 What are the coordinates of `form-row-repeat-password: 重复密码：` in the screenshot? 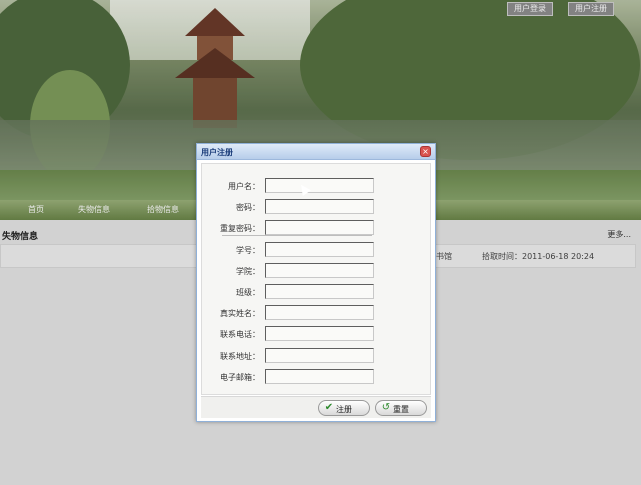 It's located at (317, 228).